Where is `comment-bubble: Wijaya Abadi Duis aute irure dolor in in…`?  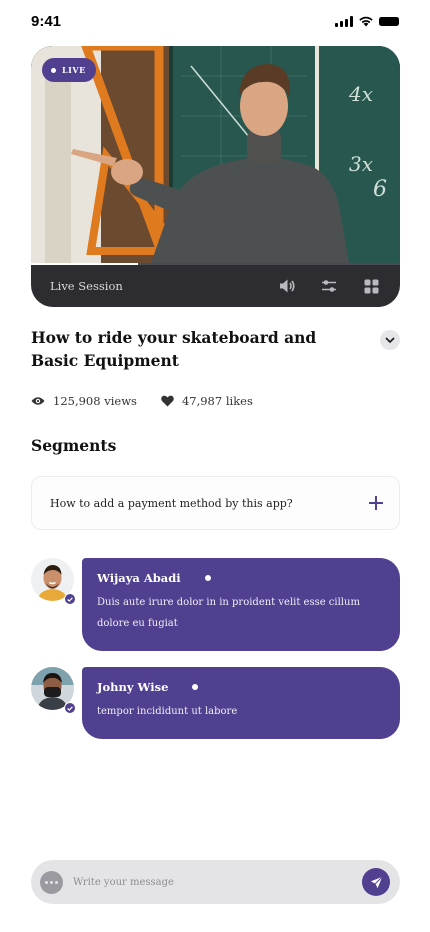
comment-bubble: Wijaya Abadi Duis aute irure dolor in in… is located at coordinates (241, 604).